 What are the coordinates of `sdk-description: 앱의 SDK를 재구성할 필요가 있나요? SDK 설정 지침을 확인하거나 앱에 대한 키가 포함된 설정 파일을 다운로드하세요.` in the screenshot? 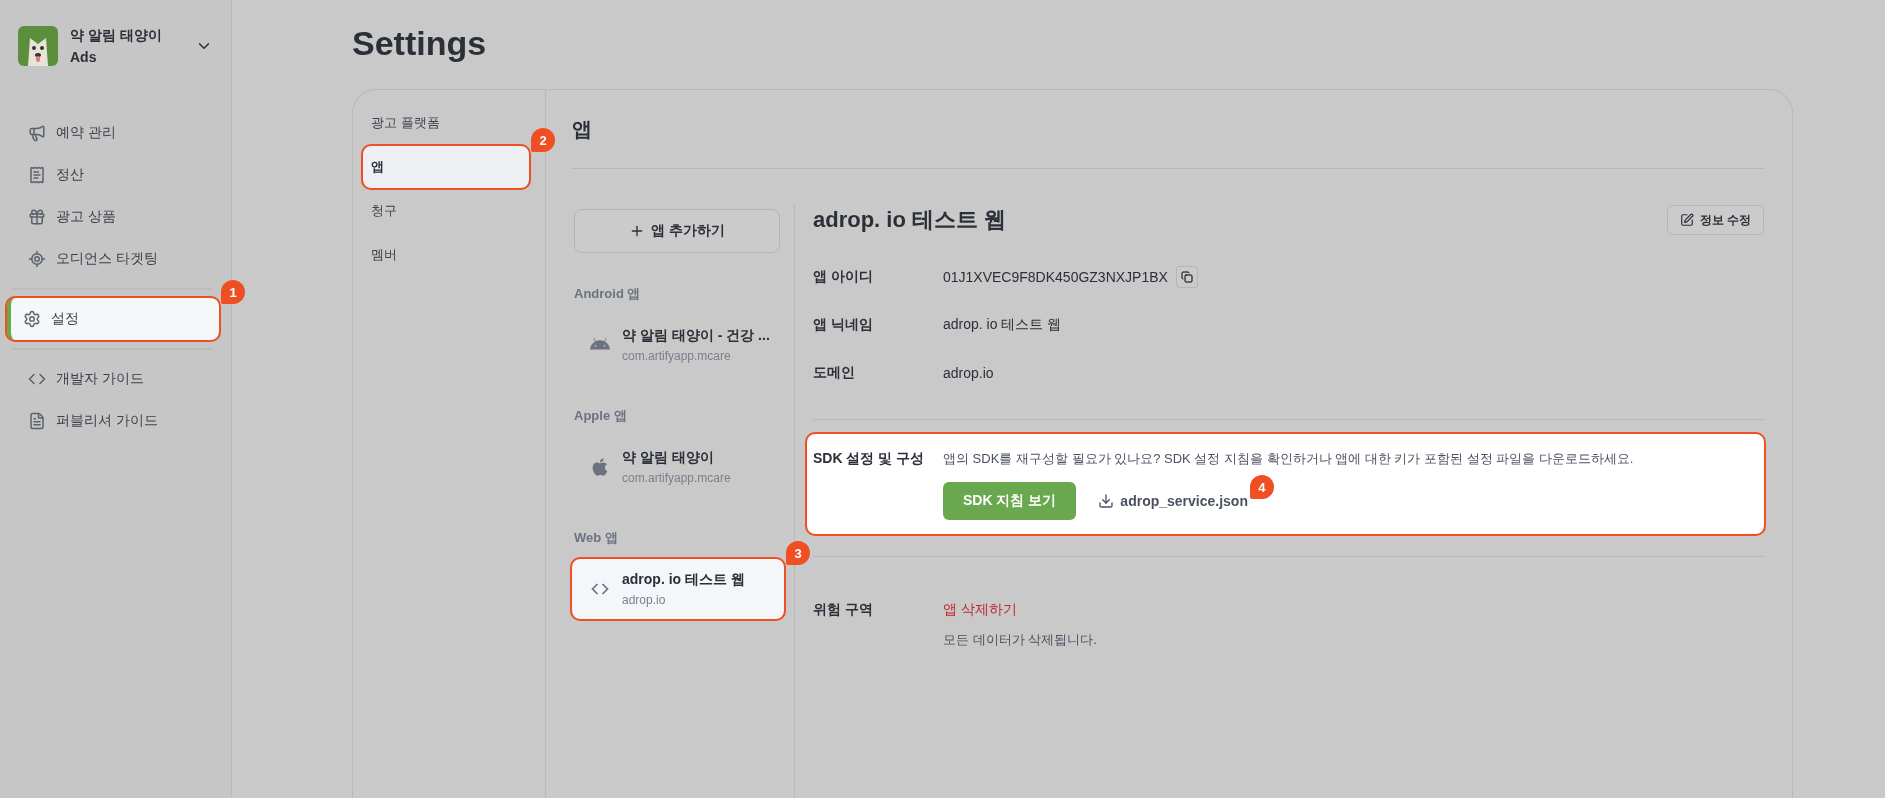 It's located at (1288, 459).